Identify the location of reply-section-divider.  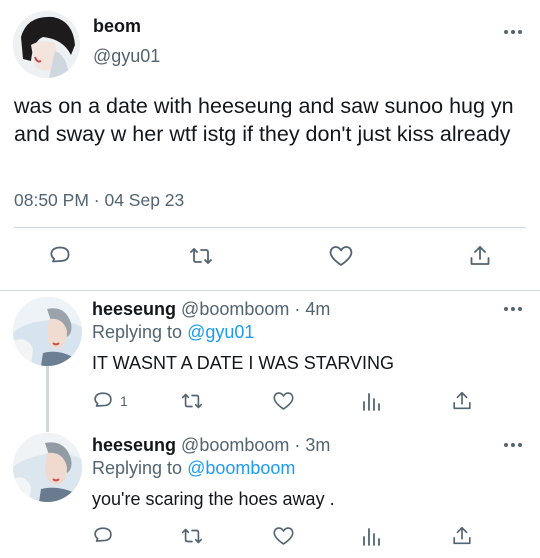
(270, 290).